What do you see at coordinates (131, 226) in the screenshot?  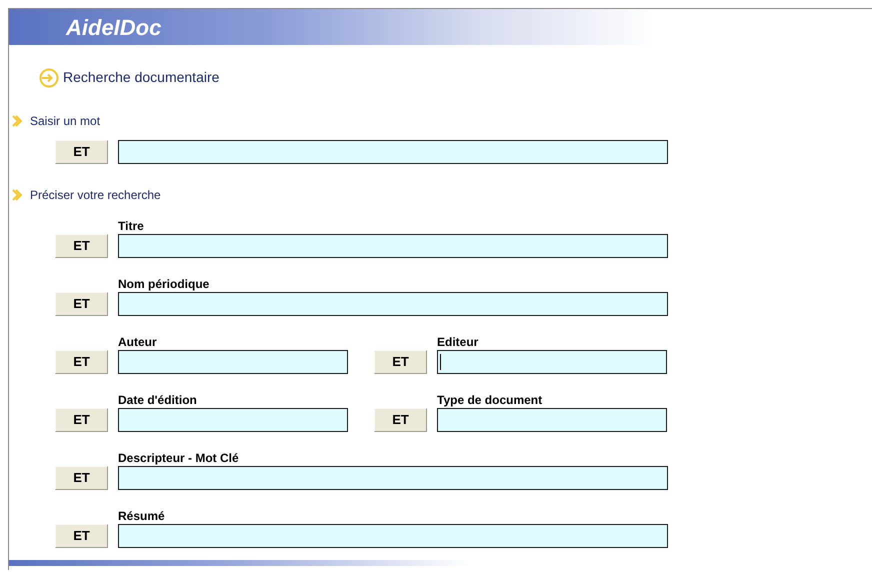 I see `field-label: Titre` at bounding box center [131, 226].